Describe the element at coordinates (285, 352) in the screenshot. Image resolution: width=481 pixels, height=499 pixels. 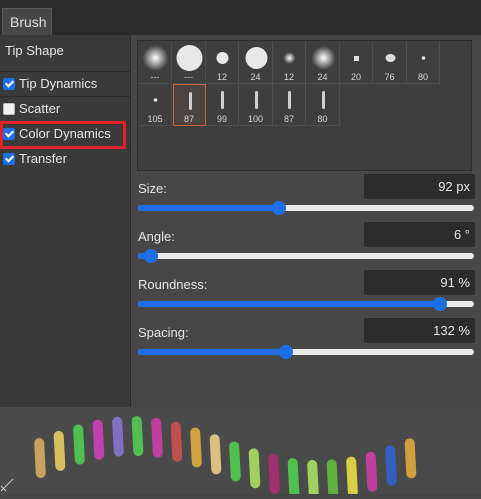
I see `spacing-slider-thumb` at that location.